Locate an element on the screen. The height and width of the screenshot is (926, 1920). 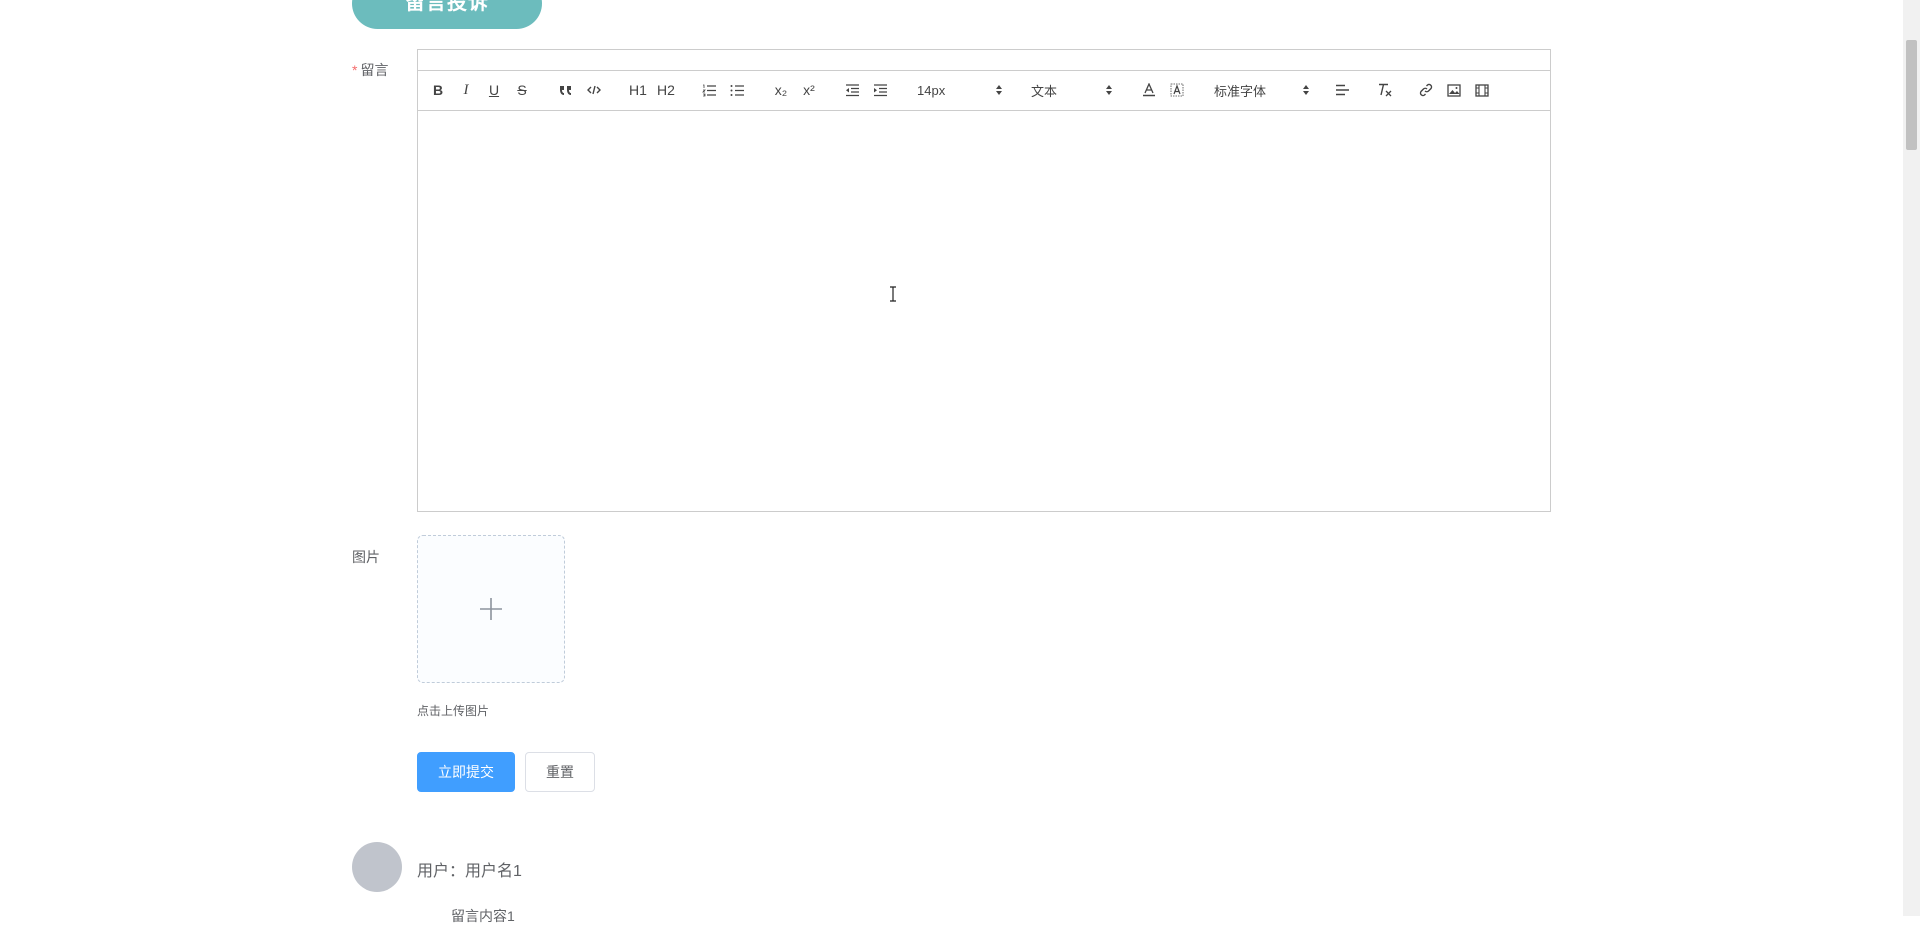
blockquote-icon is located at coordinates (566, 90).